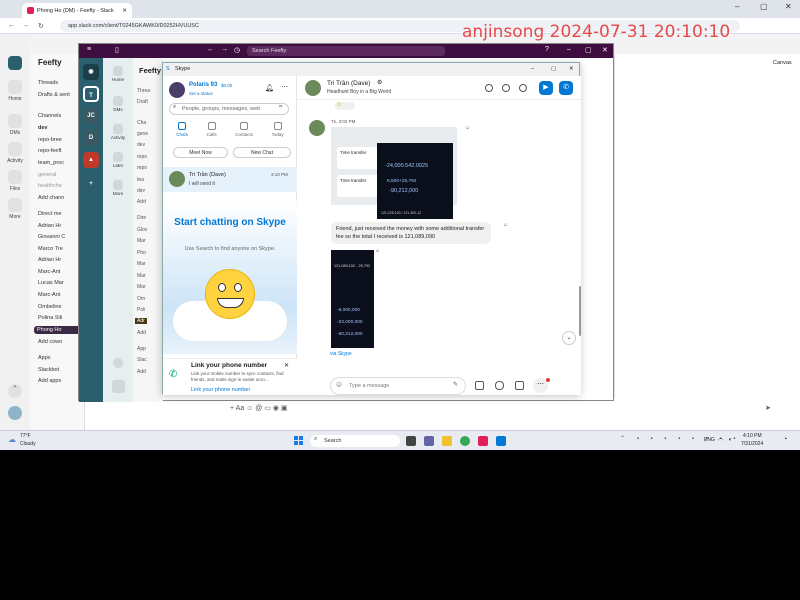 Image resolution: width=800 pixels, height=600 pixels. What do you see at coordinates (91, 184) in the screenshot?
I see `add-workspace-icon: +` at bounding box center [91, 184].